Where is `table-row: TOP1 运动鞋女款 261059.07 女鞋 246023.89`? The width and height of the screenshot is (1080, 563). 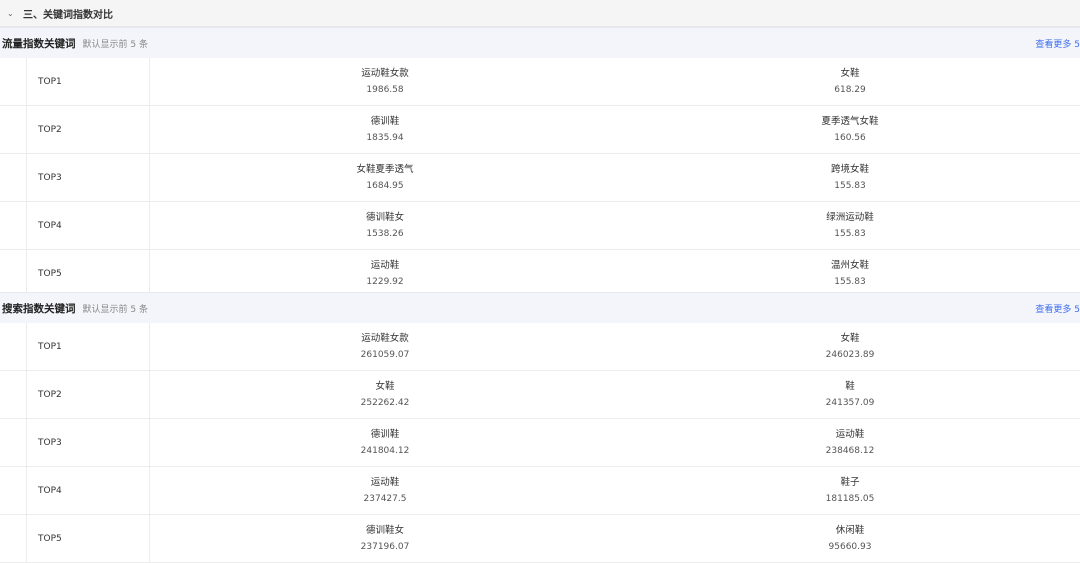
table-row: TOP1 运动鞋女款 261059.07 女鞋 246023.89 is located at coordinates (540, 347).